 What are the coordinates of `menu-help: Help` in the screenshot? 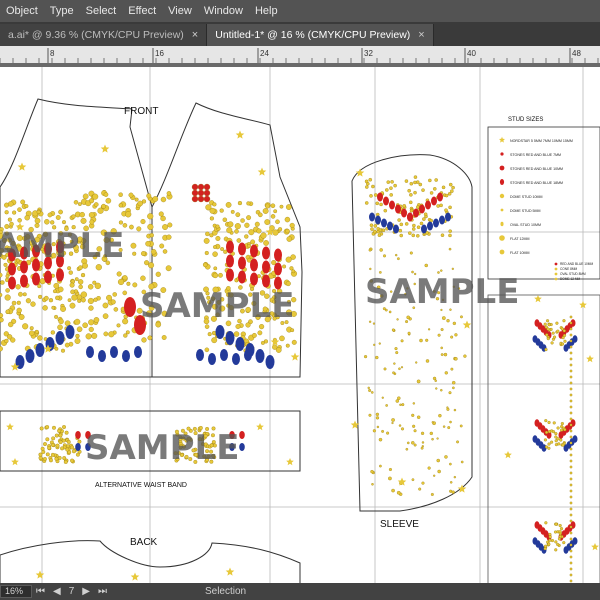 It's located at (266, 11).